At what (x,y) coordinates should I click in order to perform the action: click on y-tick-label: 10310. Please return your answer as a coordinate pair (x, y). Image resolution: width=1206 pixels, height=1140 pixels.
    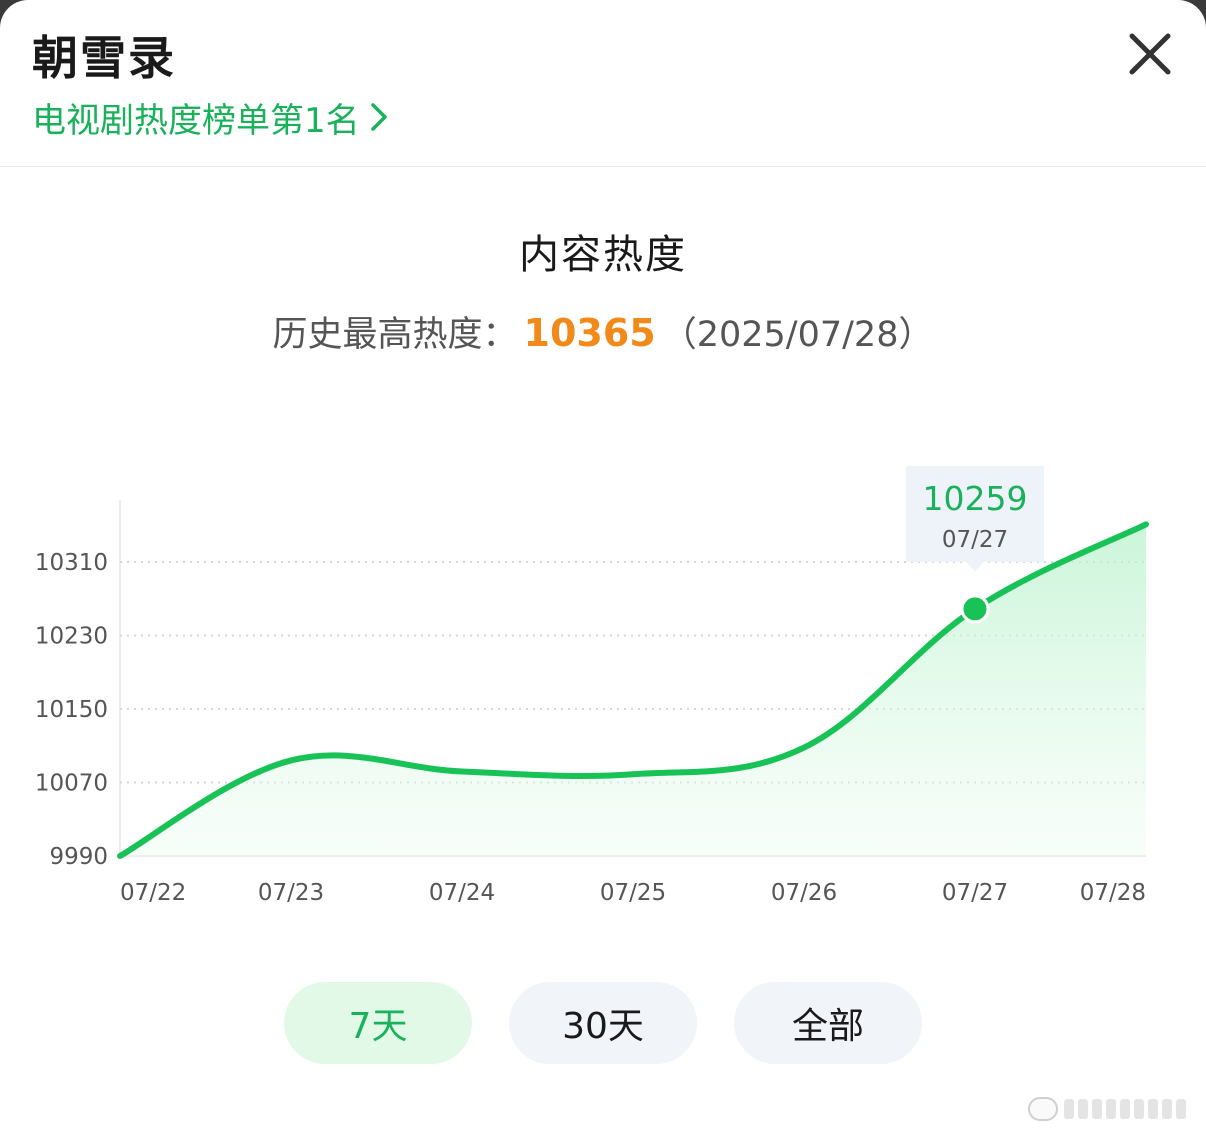
    Looking at the image, I should click on (71, 563).